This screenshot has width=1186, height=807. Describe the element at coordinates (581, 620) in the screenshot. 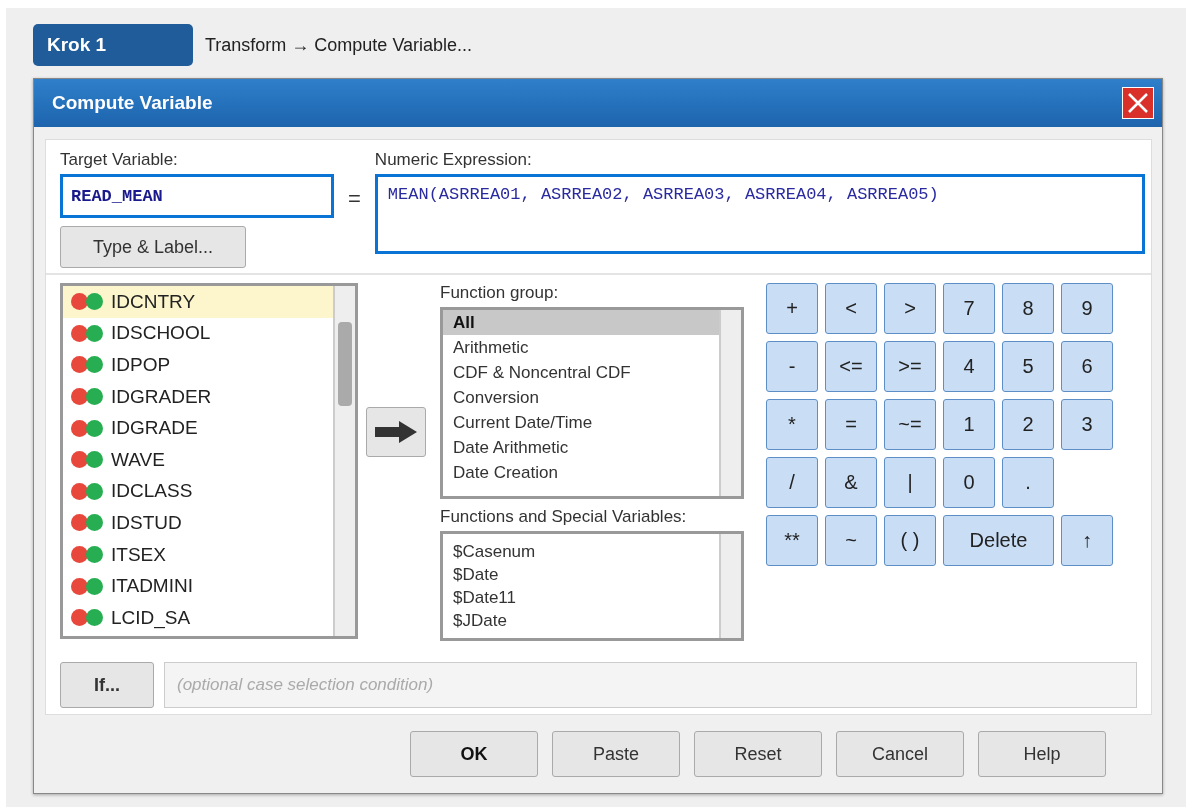

I see `function-item: $JDate` at that location.